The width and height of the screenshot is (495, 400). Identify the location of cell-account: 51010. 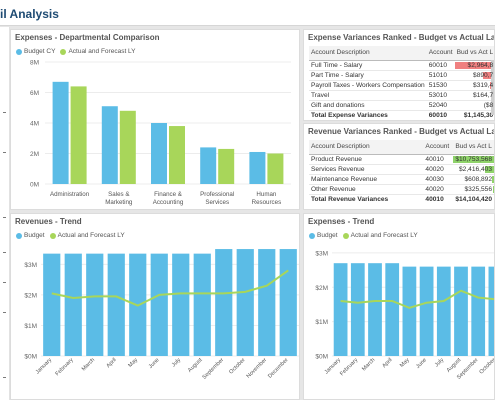
(440, 75).